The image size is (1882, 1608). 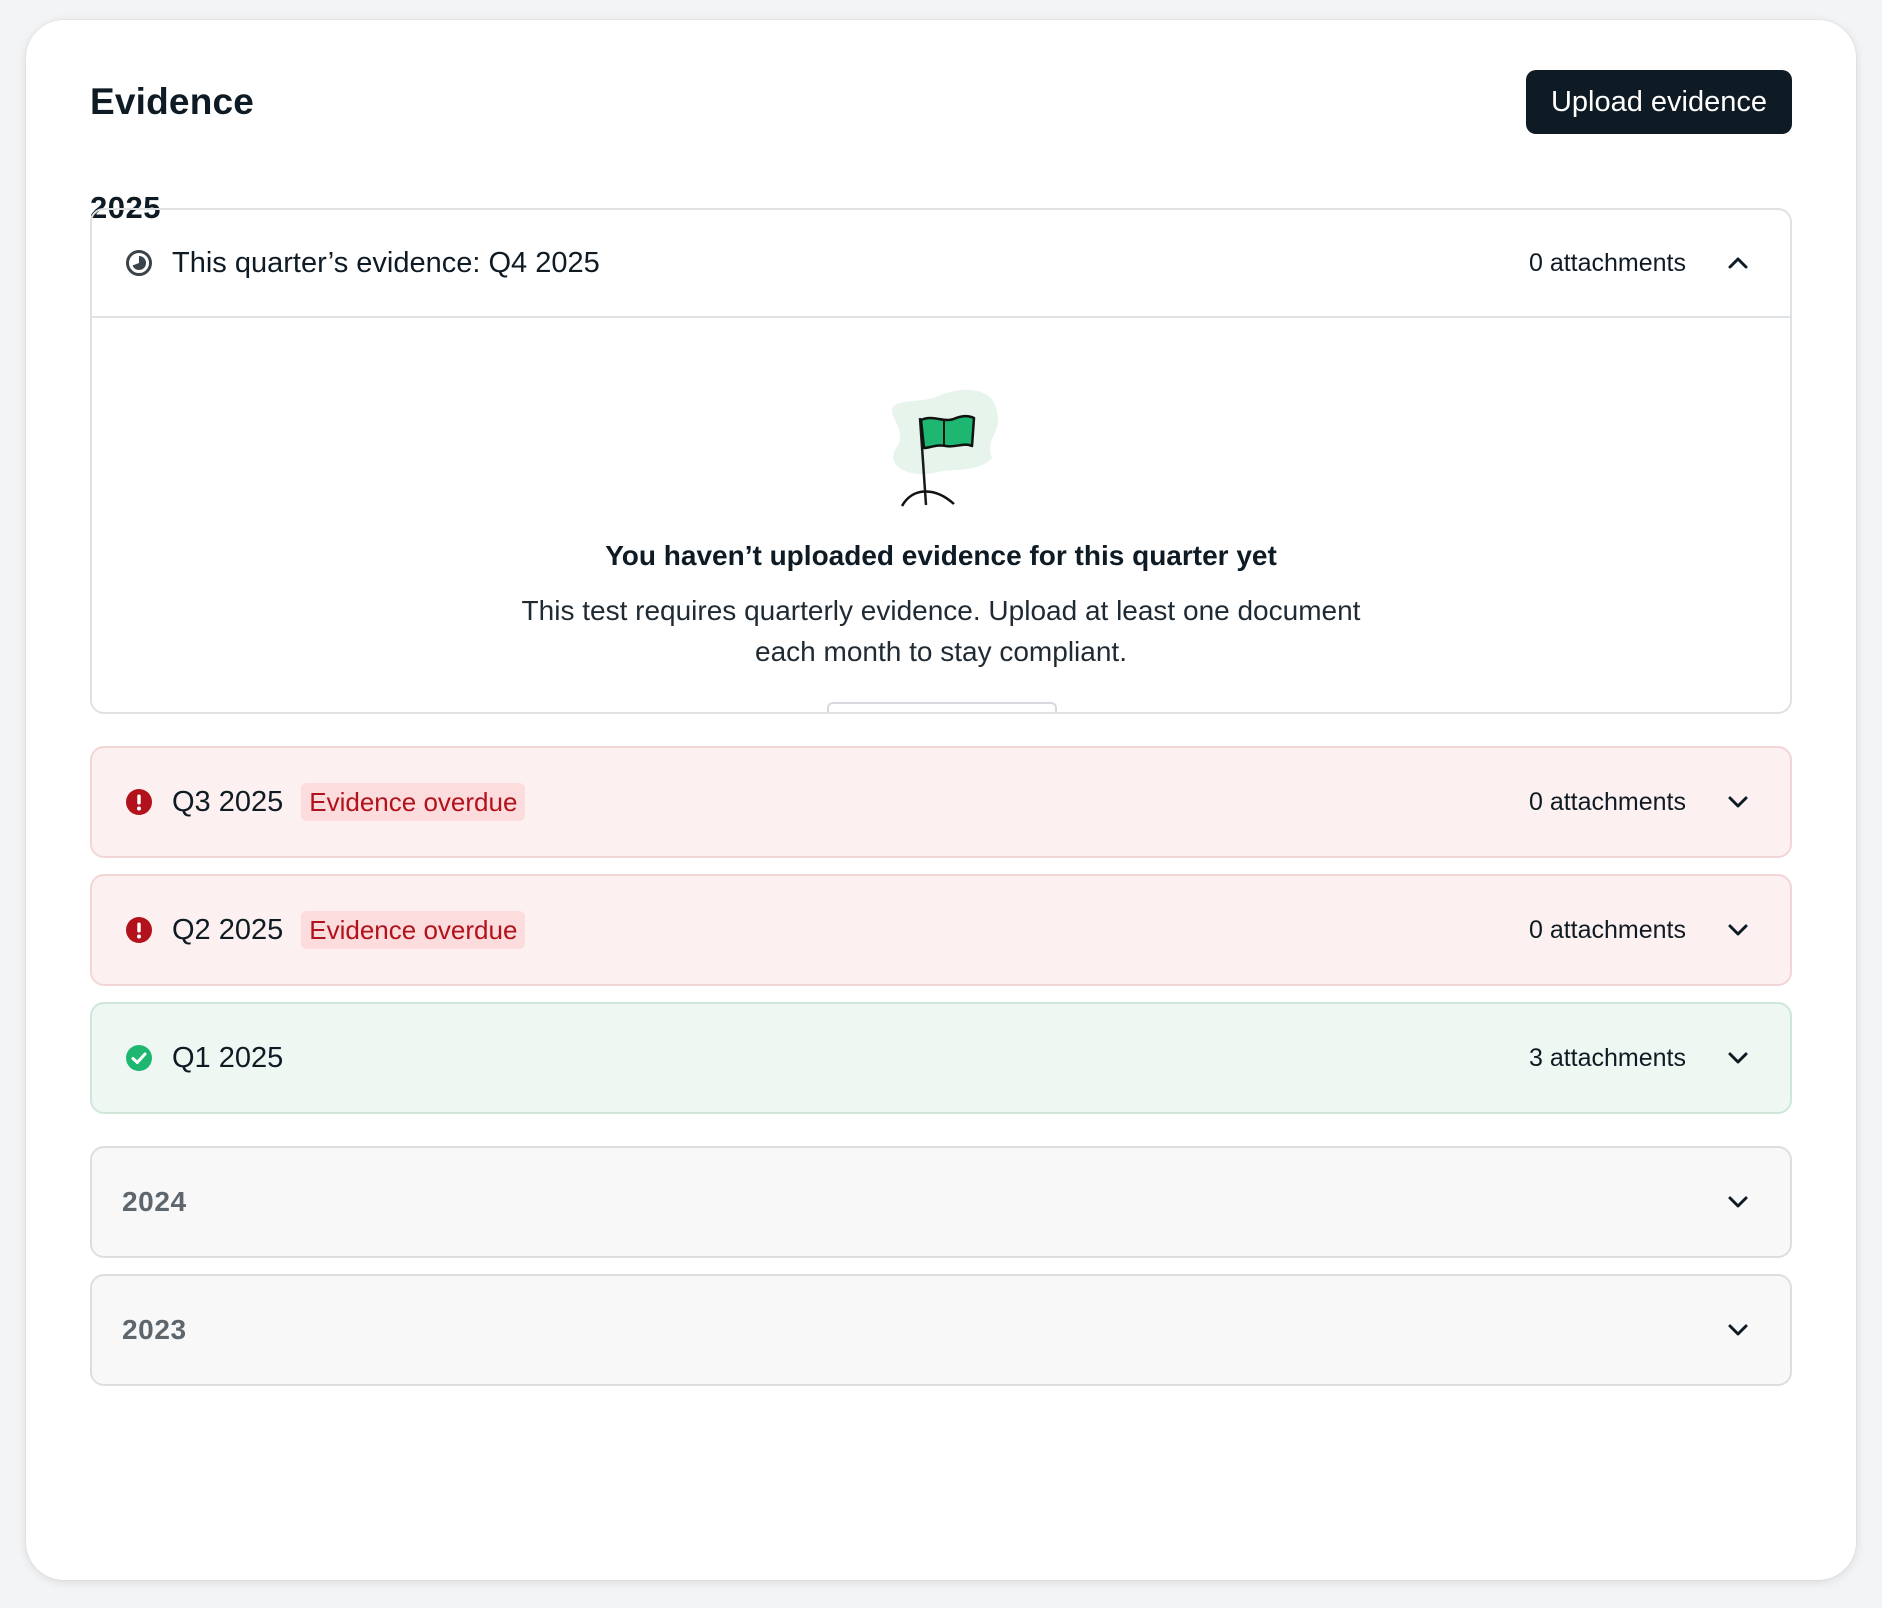 What do you see at coordinates (941, 651) in the screenshot?
I see `empty-state-desc-line2: each month to stay compliant.` at bounding box center [941, 651].